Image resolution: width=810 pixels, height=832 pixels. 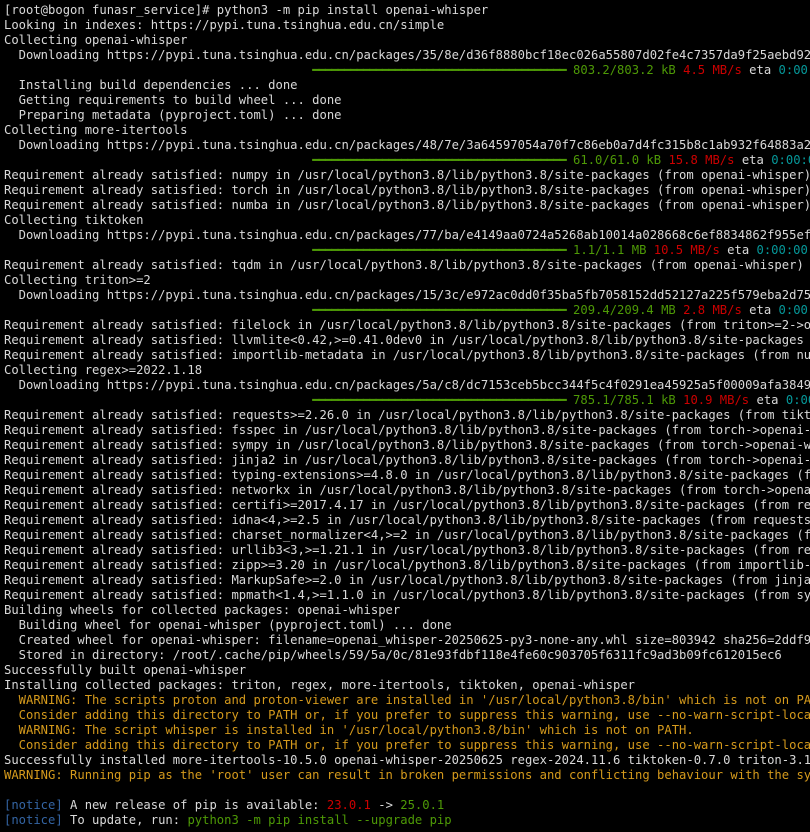 I want to click on output-line: Collecting openai-whisper, so click(x=96, y=40).